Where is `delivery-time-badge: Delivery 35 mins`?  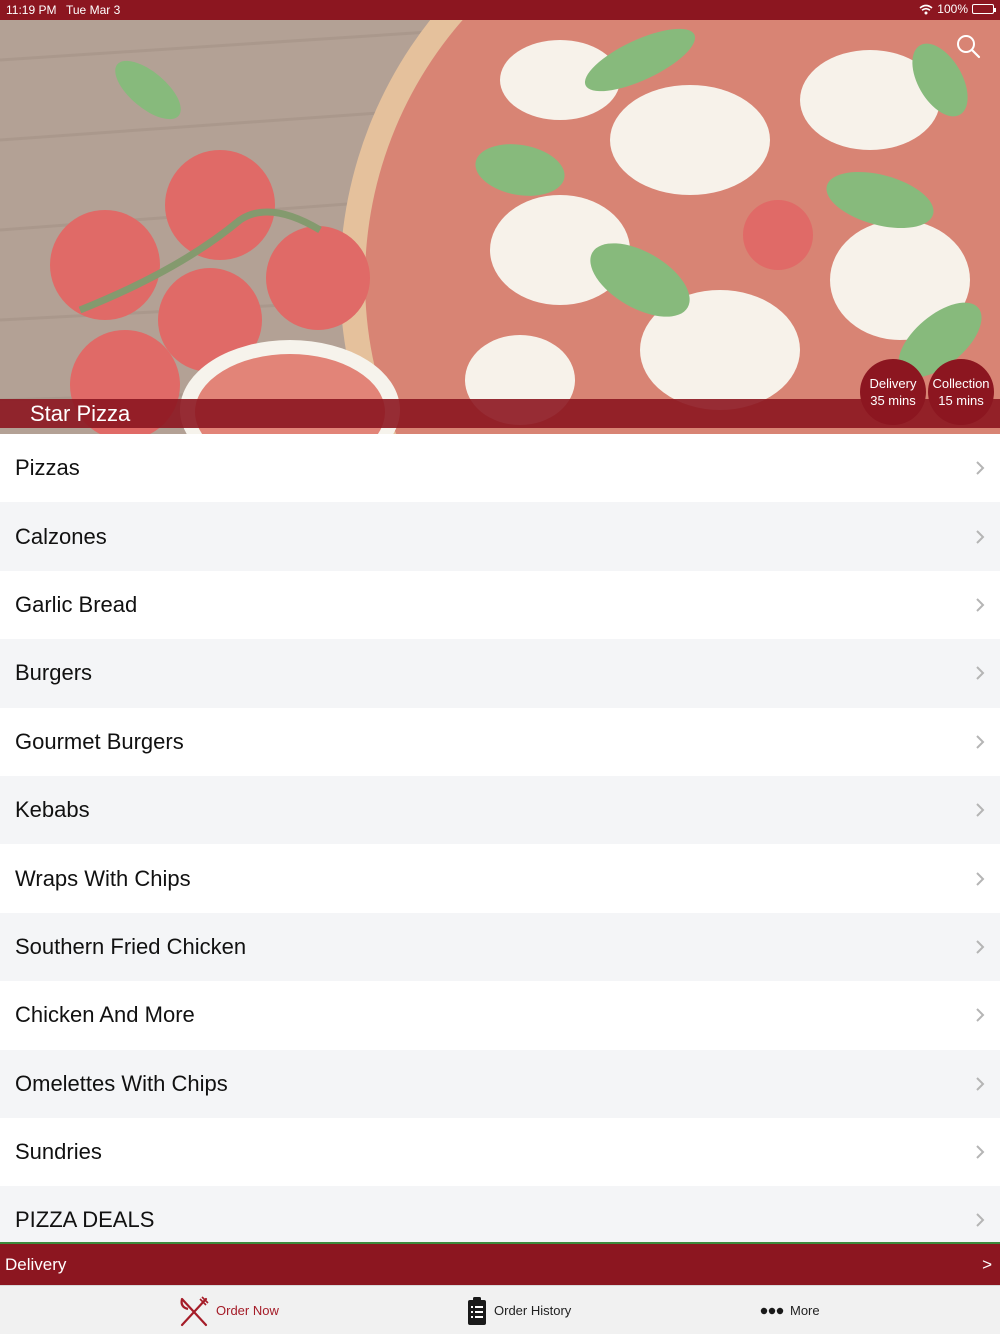
delivery-time-badge: Delivery 35 mins is located at coordinates (893, 392).